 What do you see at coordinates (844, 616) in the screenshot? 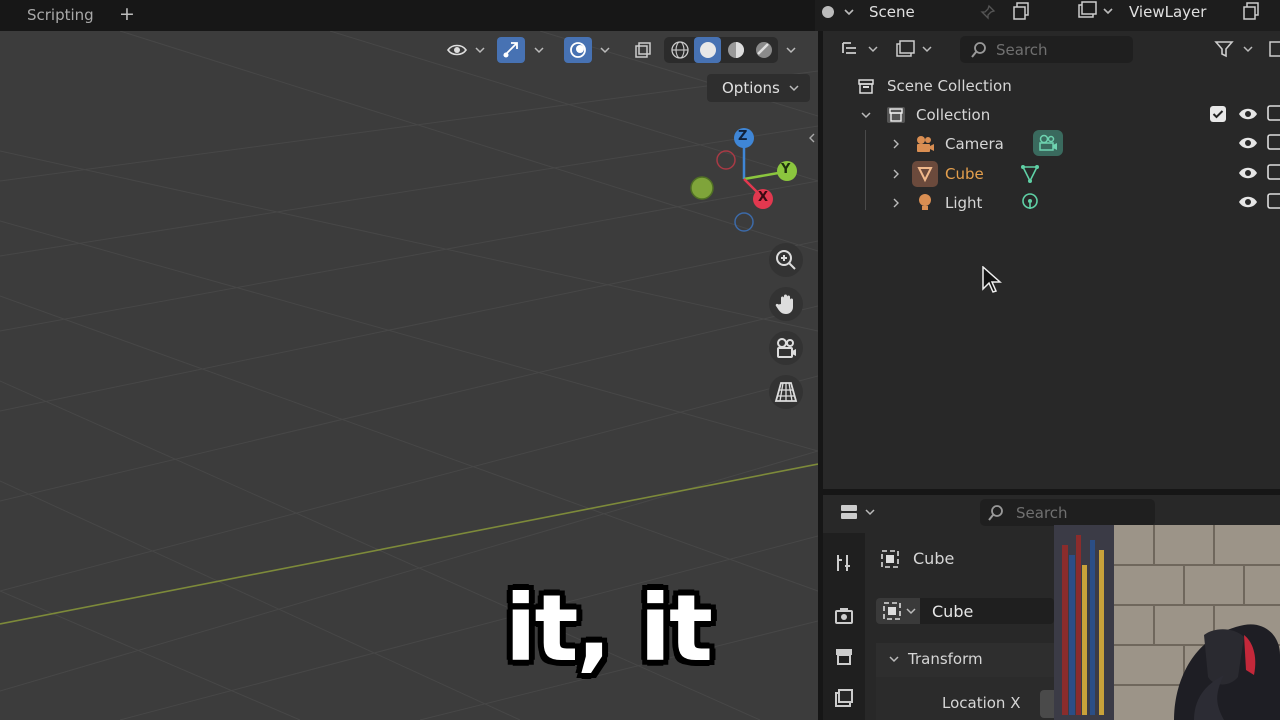
I see `render-tab-icon` at bounding box center [844, 616].